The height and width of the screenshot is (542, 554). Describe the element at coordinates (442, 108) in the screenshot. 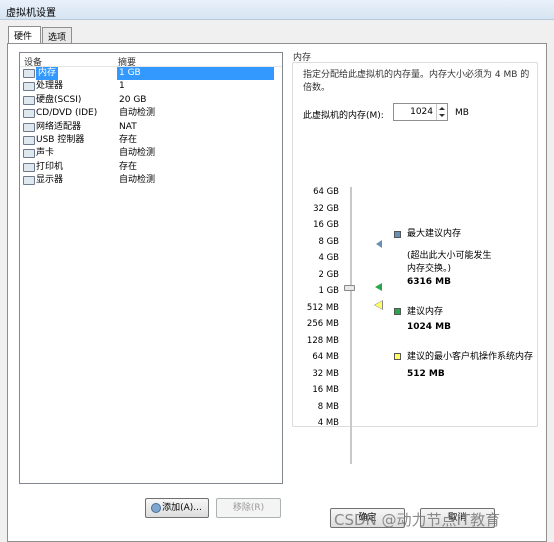

I see `spinner-up-icon` at that location.